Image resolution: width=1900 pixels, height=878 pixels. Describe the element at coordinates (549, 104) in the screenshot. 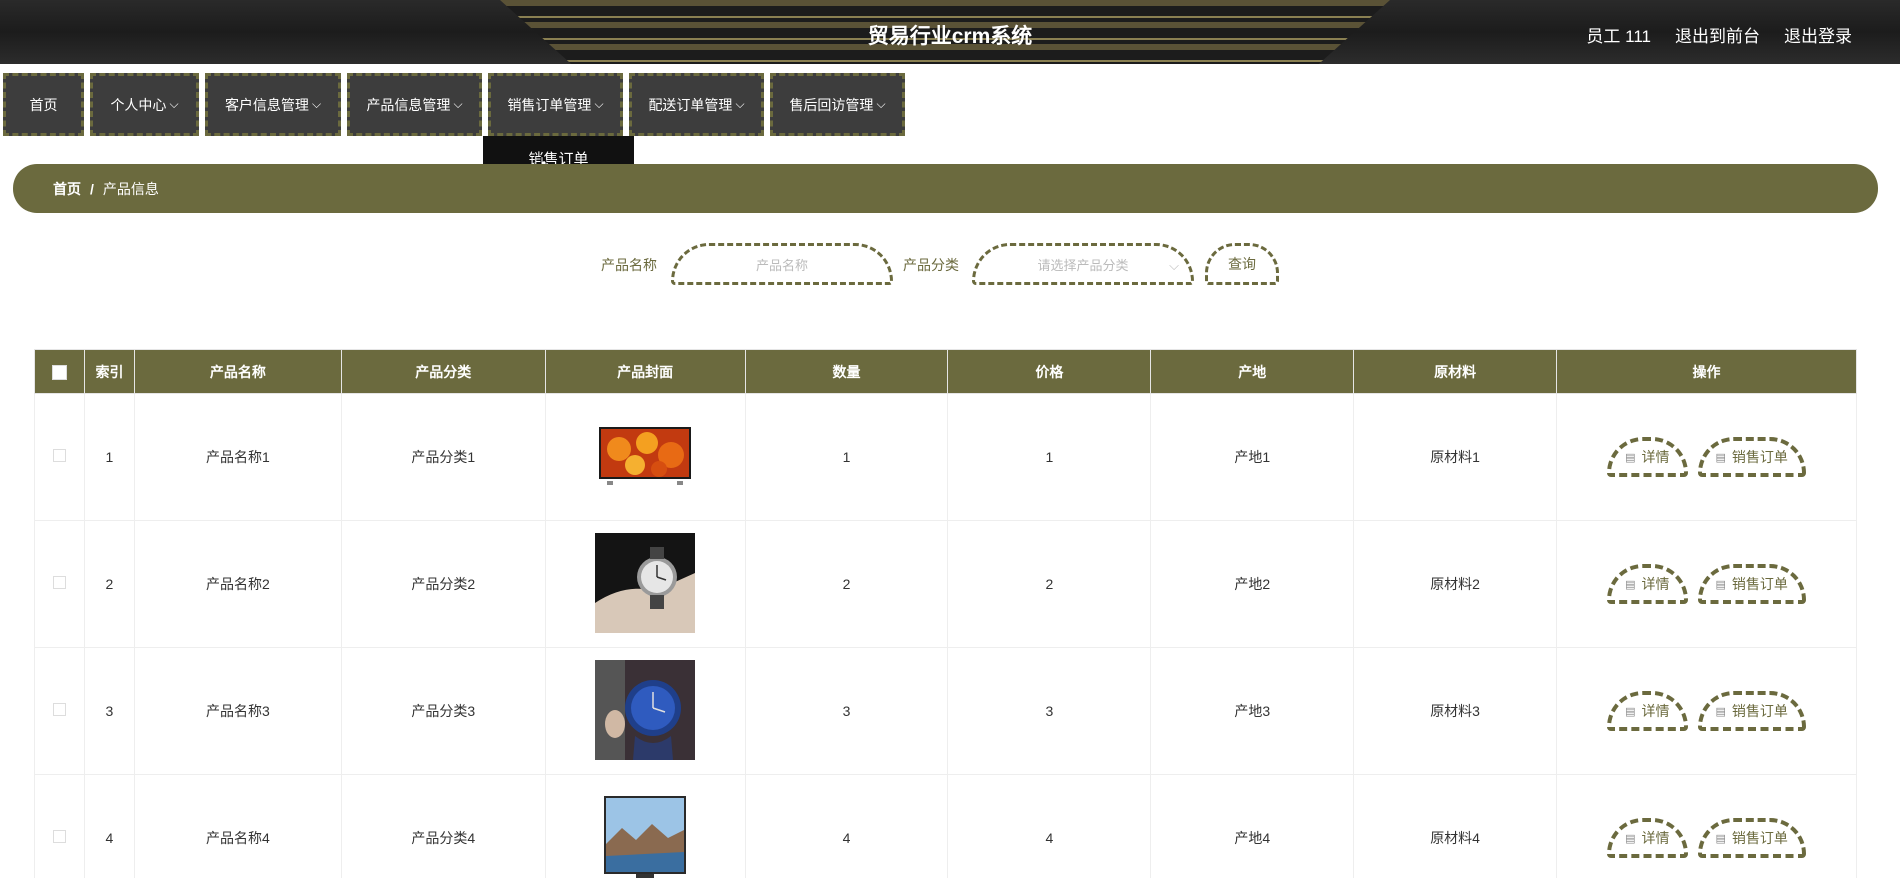

I see `nav-item-label: 销售订单管理` at that location.